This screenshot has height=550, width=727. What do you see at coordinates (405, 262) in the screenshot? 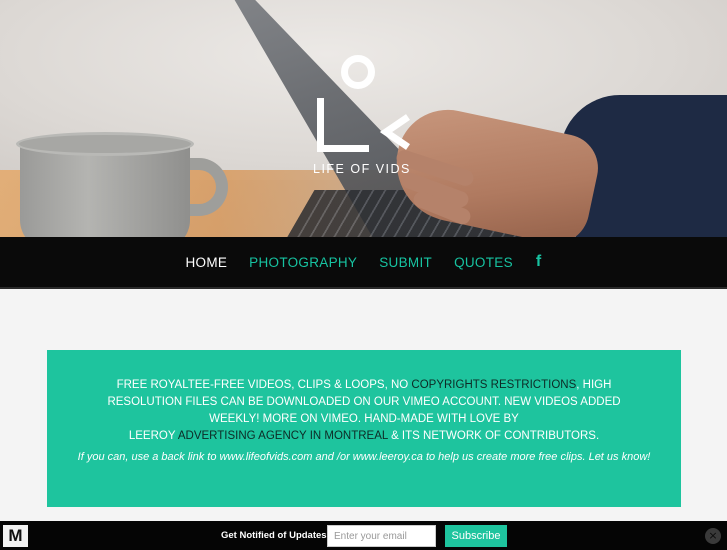
I see `nav-submit: SUBMIT` at bounding box center [405, 262].